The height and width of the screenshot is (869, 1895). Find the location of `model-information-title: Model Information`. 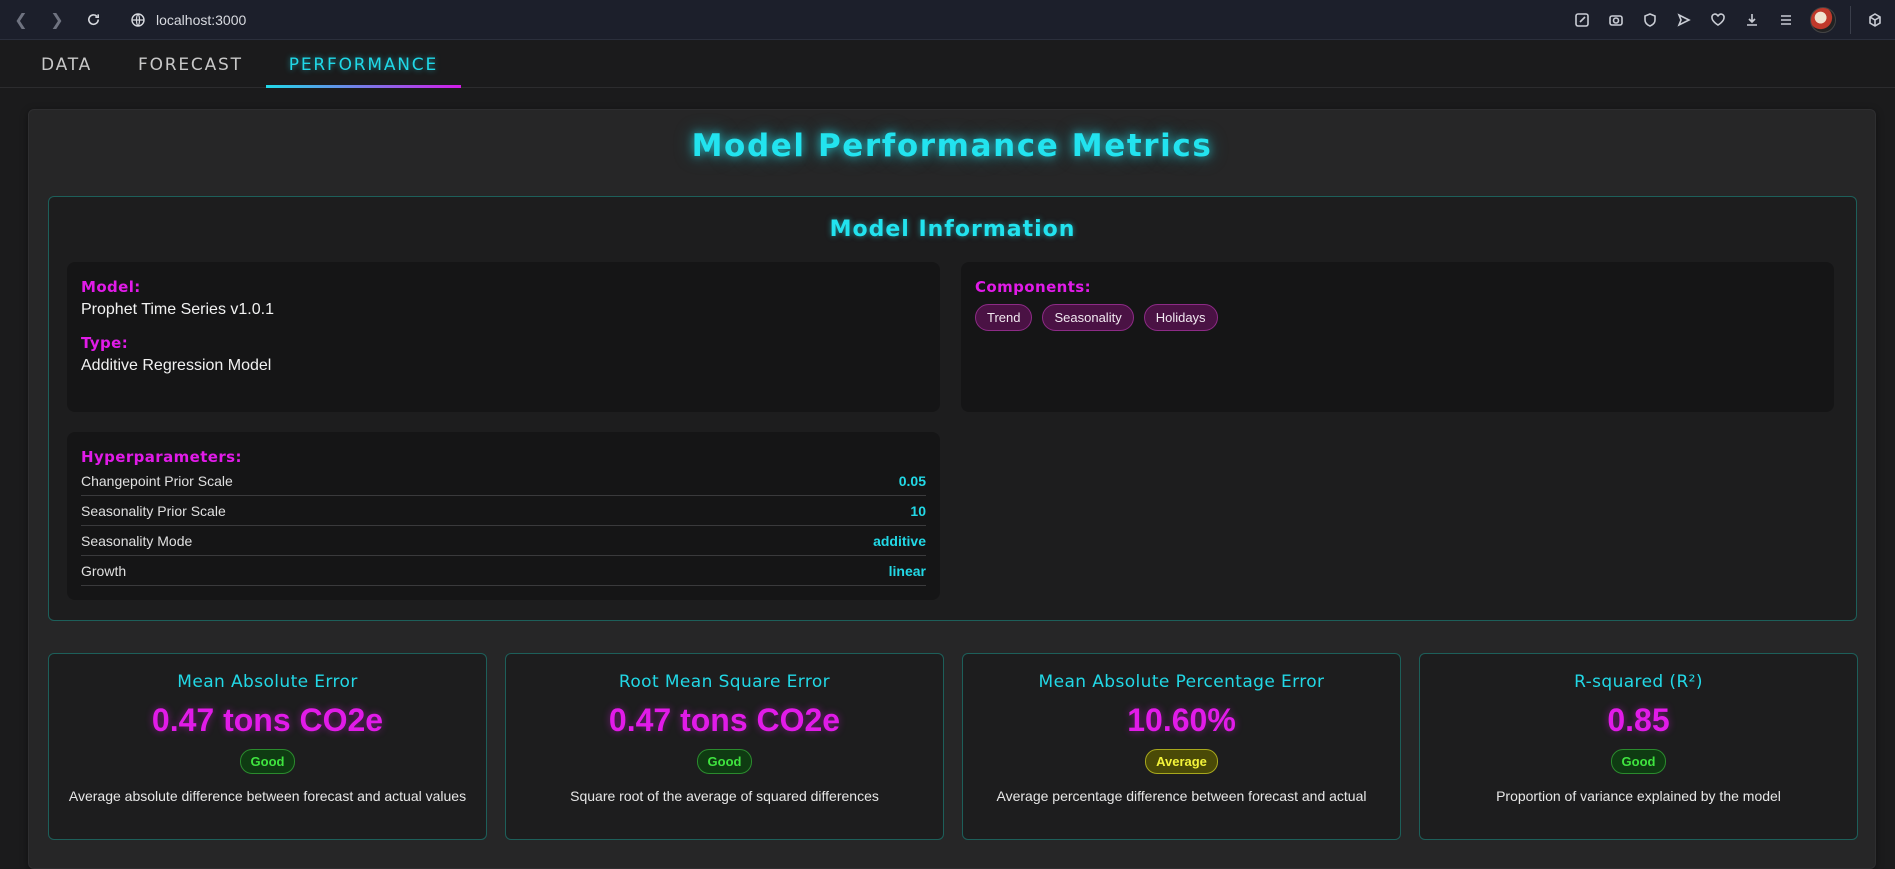

model-information-title: Model Information is located at coordinates (952, 229).